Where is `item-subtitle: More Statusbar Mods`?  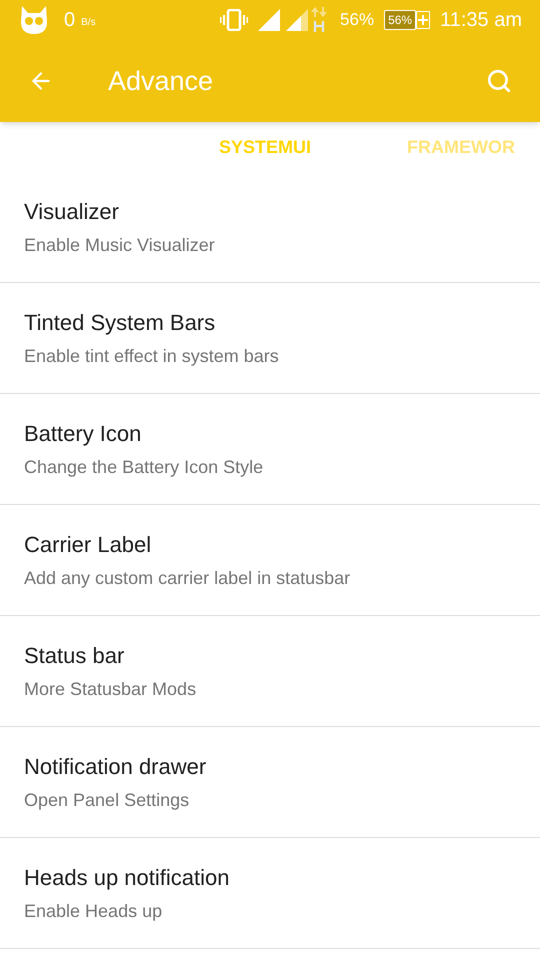 item-subtitle: More Statusbar Mods is located at coordinates (111, 689).